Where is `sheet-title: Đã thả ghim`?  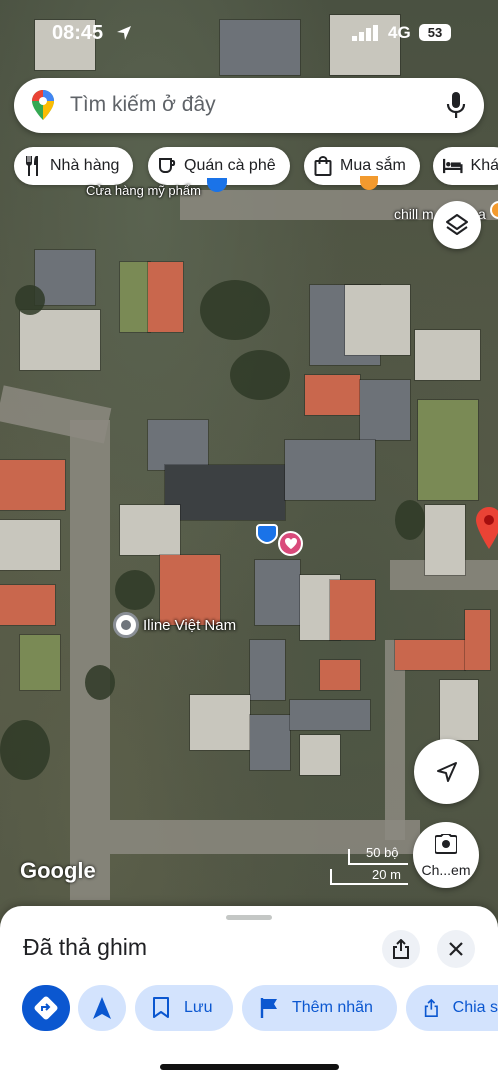 sheet-title: Đã thả ghim is located at coordinates (85, 947).